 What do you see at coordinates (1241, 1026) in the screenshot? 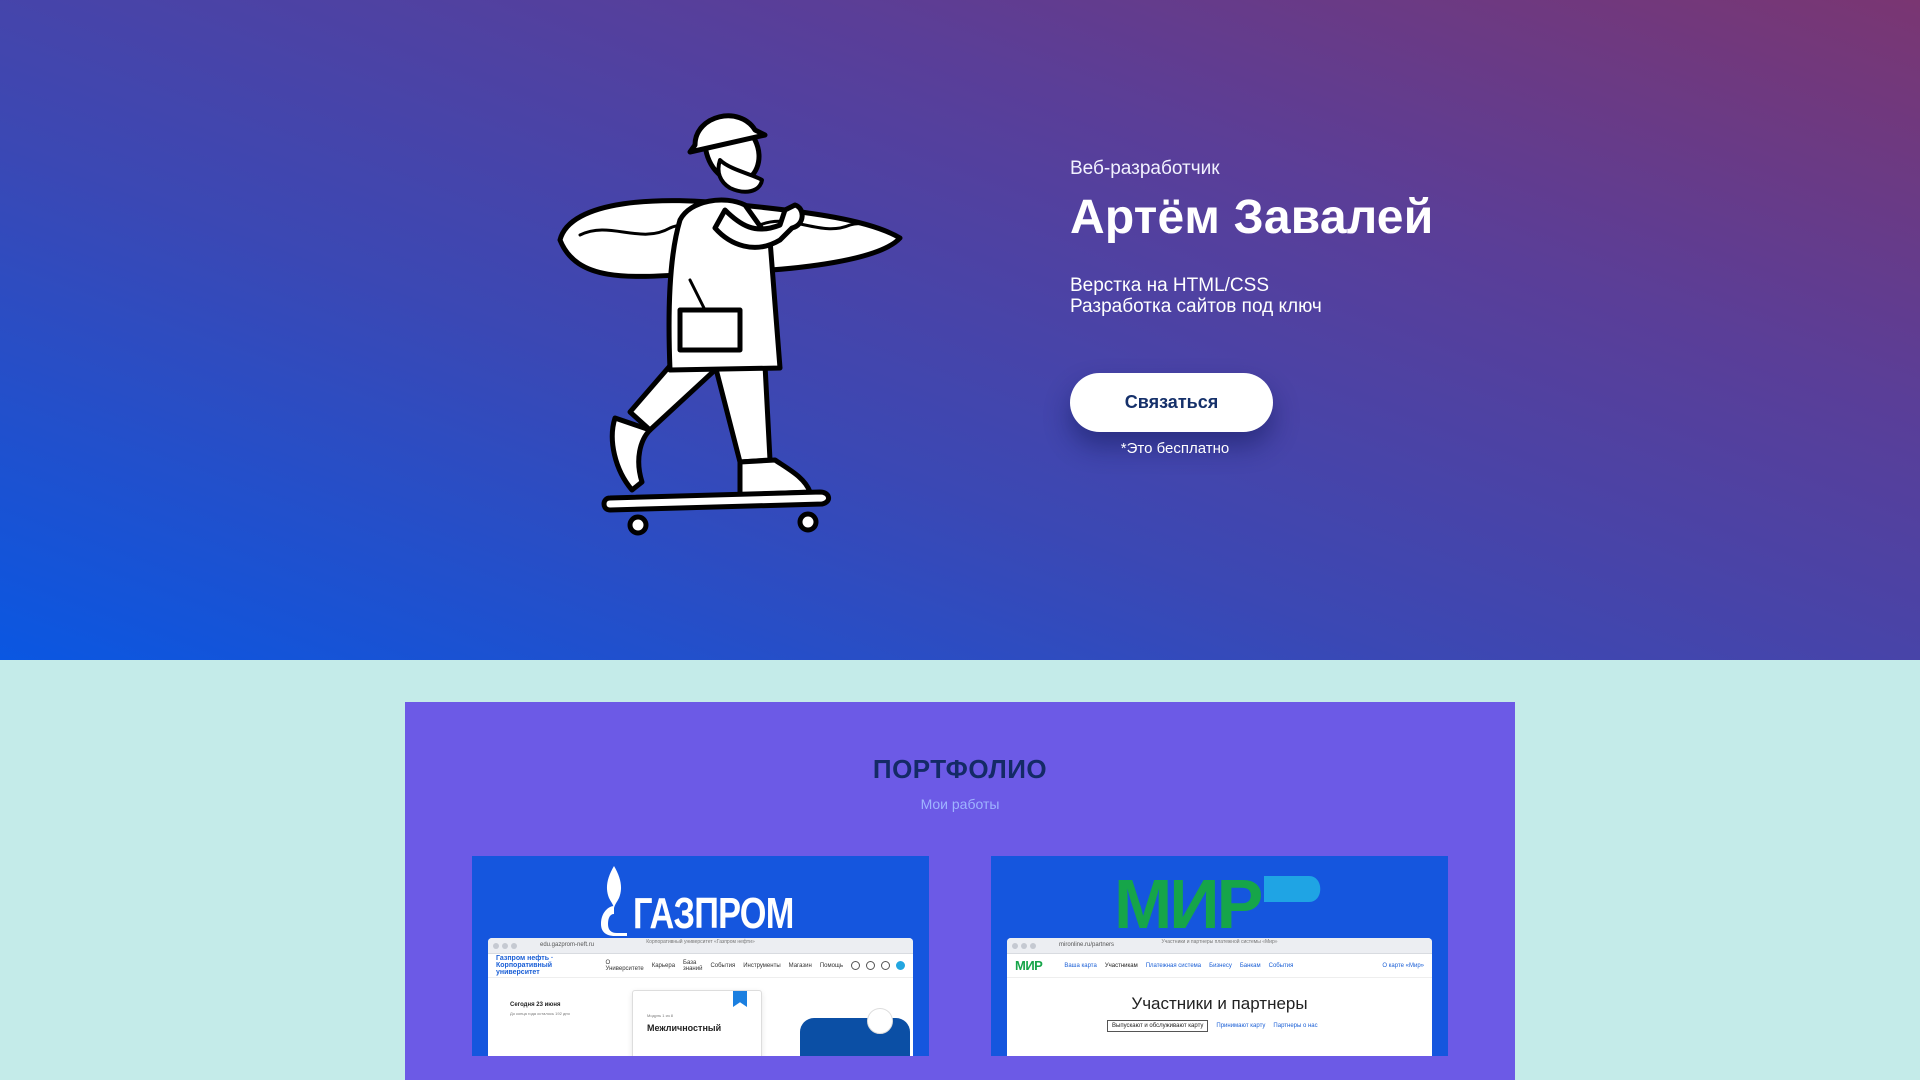
I see `filter-link: Принимают карту` at bounding box center [1241, 1026].